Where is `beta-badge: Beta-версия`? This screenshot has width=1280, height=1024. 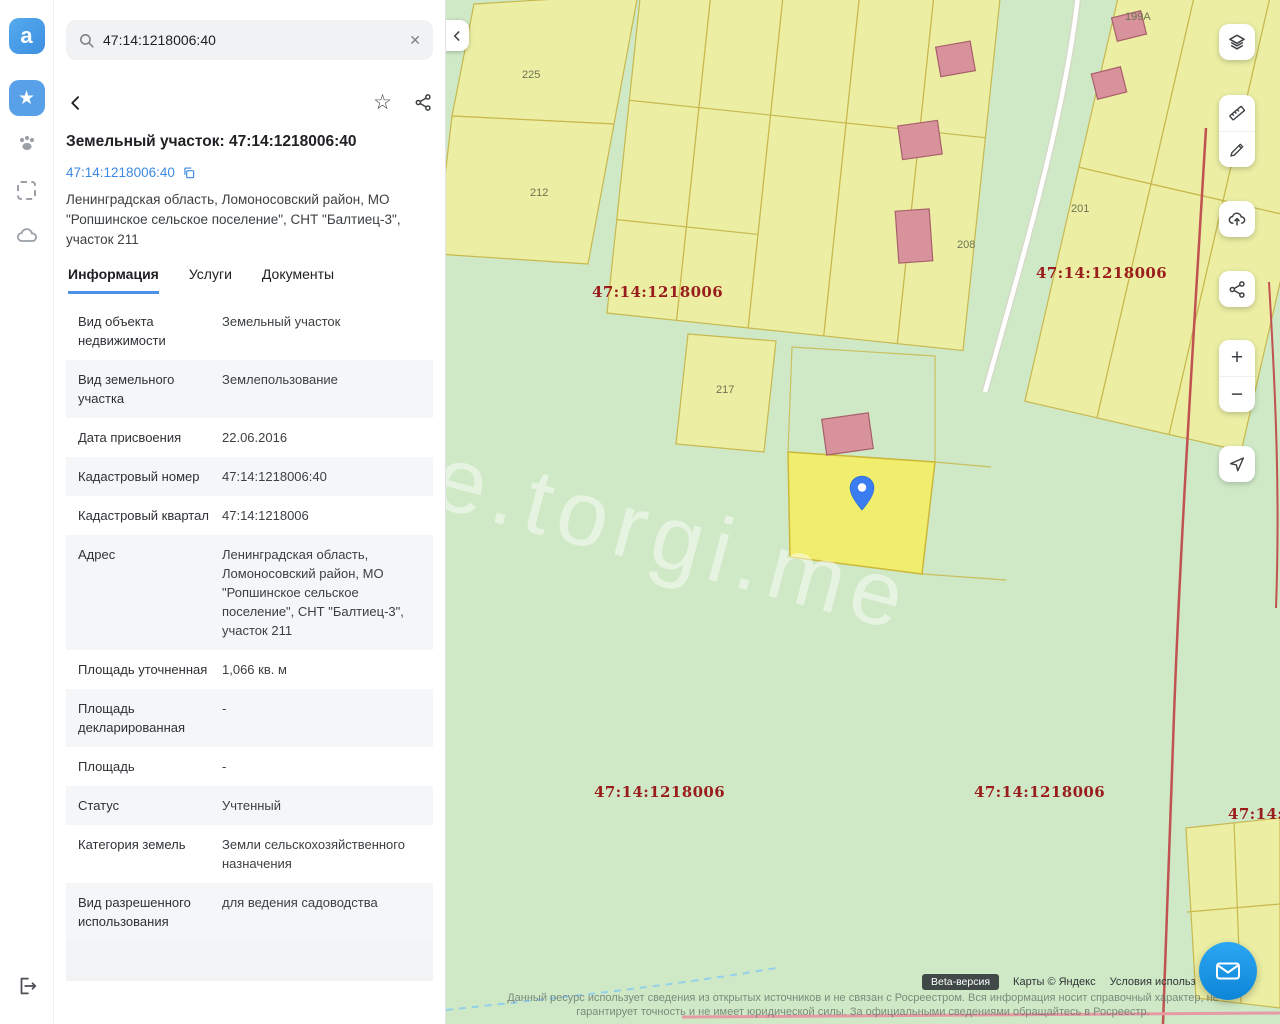 beta-badge: Beta-версия is located at coordinates (961, 982).